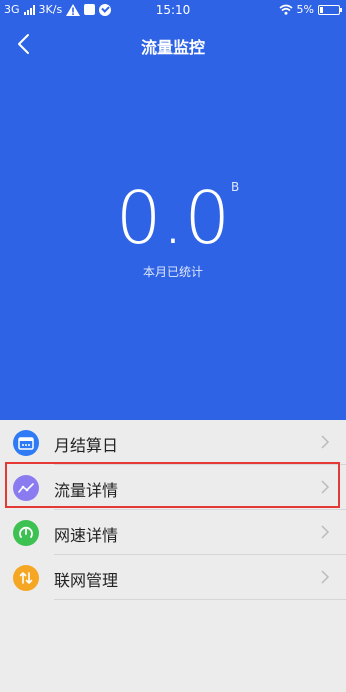  What do you see at coordinates (286, 9) in the screenshot?
I see `wifi-icon` at bounding box center [286, 9].